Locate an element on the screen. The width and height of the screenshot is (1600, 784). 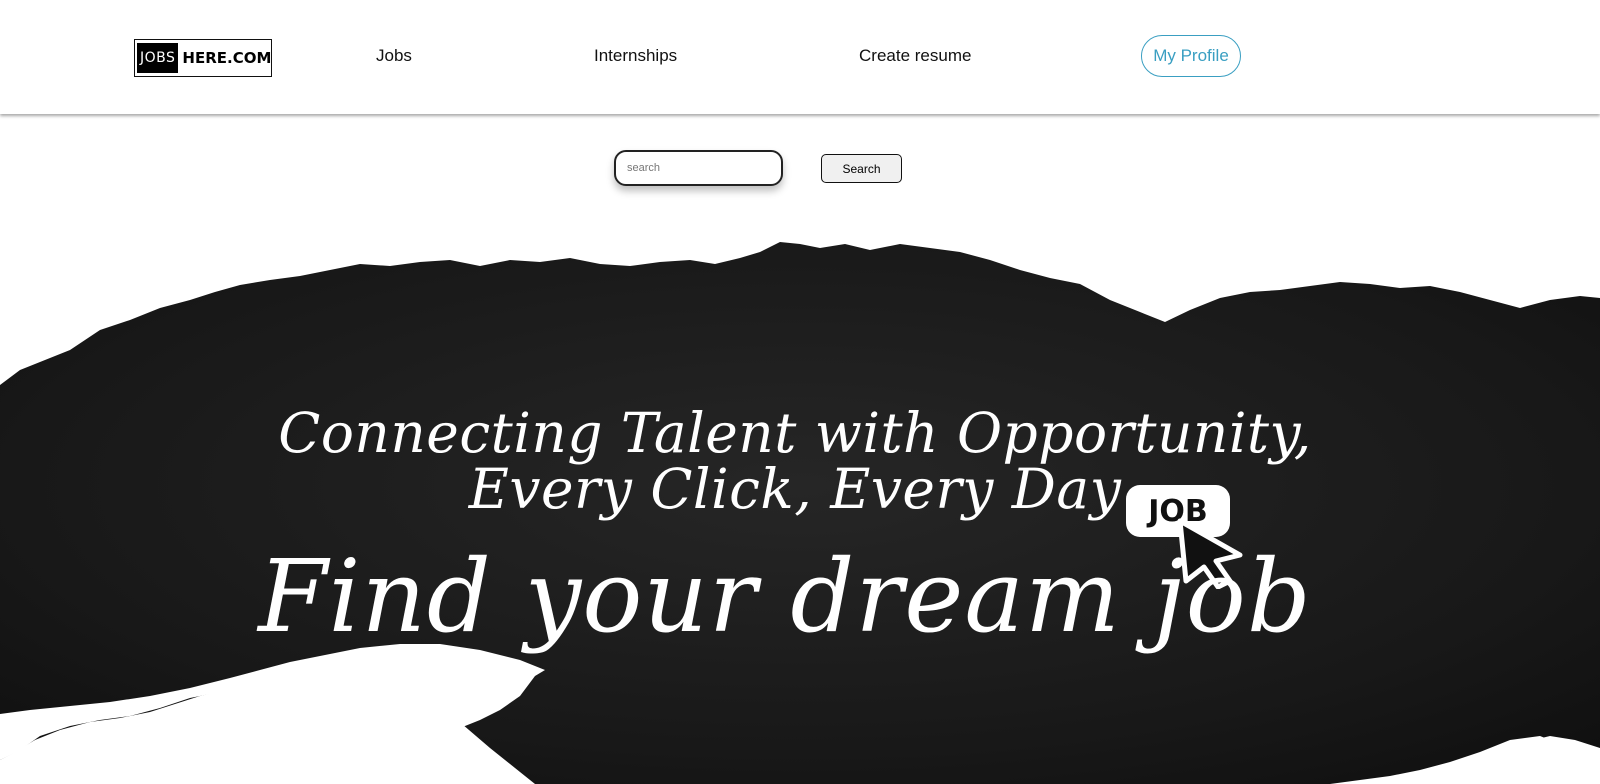
hero-headline: Find your dream job is located at coordinates (785, 596).